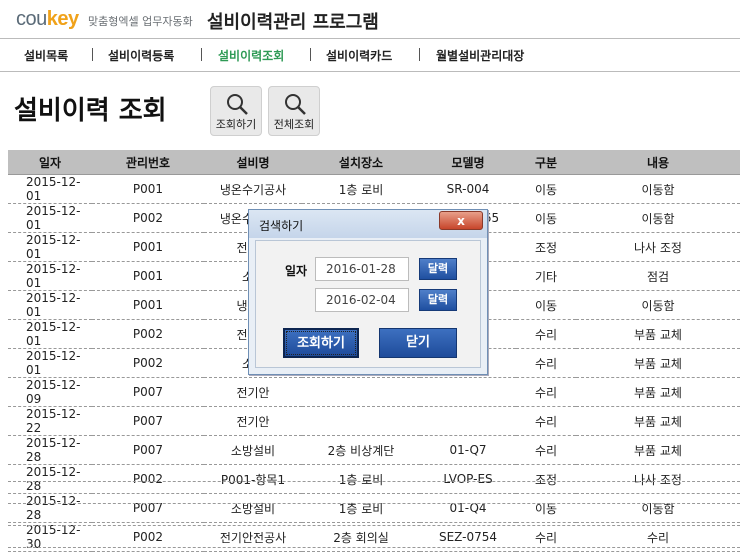 Image resolution: width=740 pixels, height=555 pixels. Describe the element at coordinates (90, 111) in the screenshot. I see `page-title: 설비이력 조회` at that location.